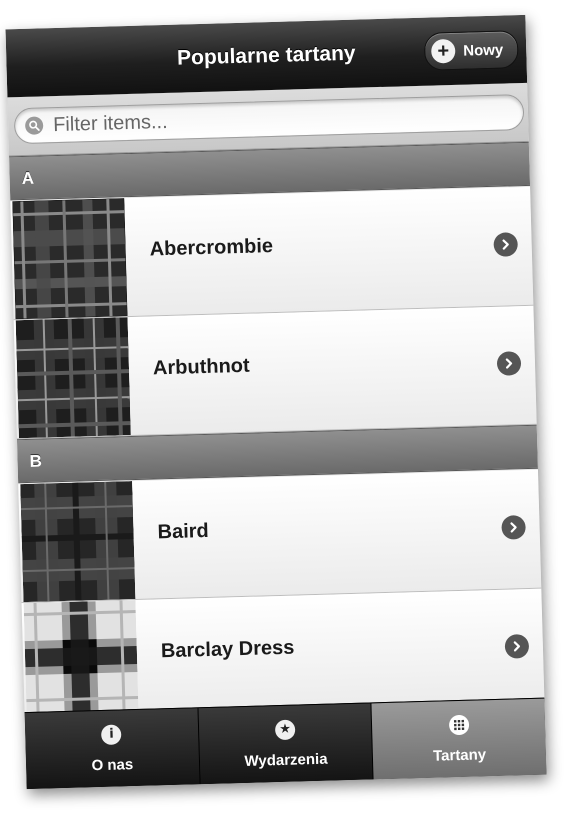 This screenshot has width=564, height=813. What do you see at coordinates (459, 755) in the screenshot?
I see `tab-label: Tartany` at bounding box center [459, 755].